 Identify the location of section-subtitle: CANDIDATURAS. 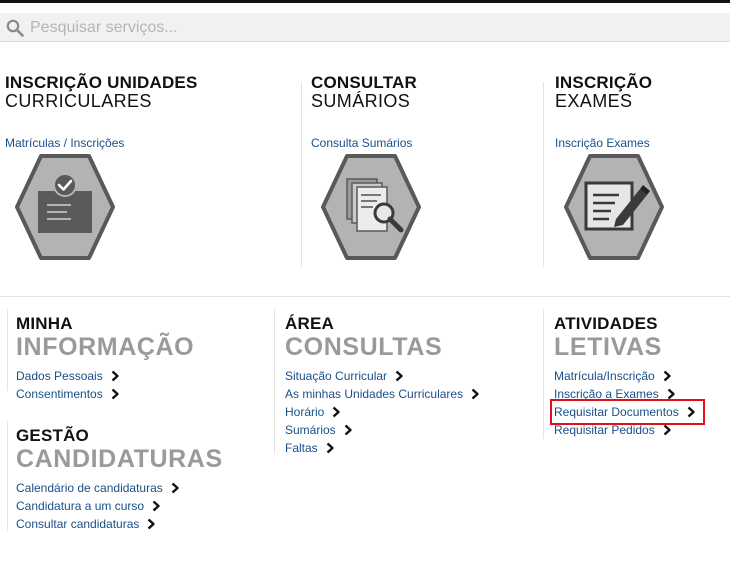
(119, 459).